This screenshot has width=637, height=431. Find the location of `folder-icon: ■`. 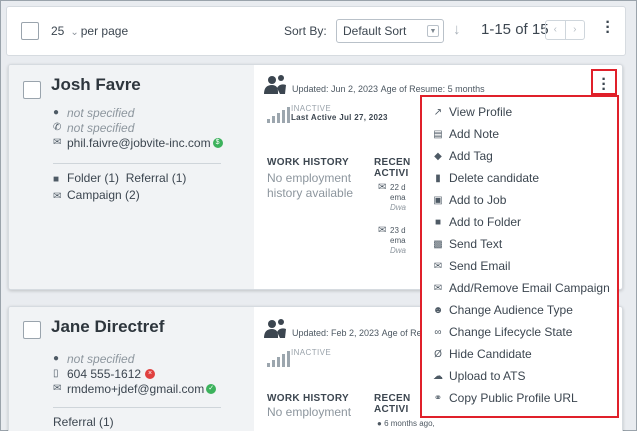

folder-icon: ■ is located at coordinates (438, 222).